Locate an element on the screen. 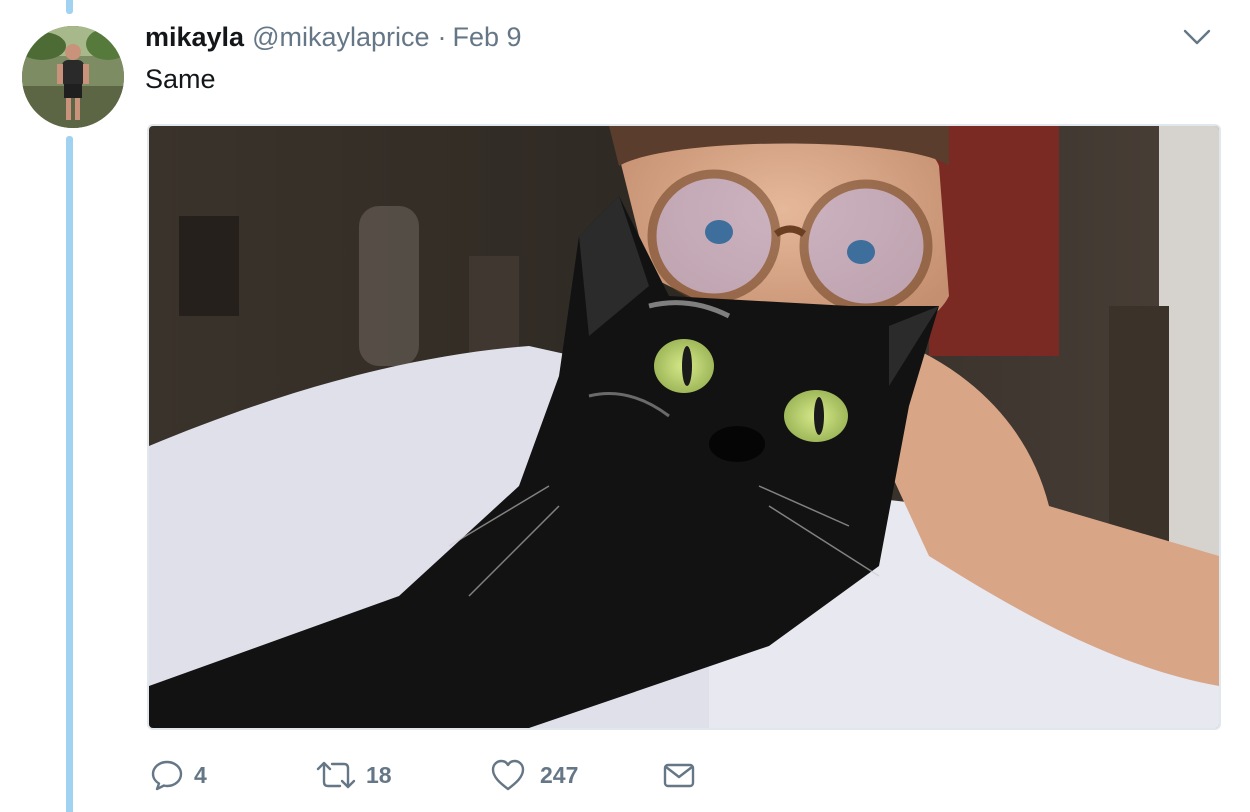 This screenshot has width=1250, height=812. like-count: 247 is located at coordinates (559, 774).